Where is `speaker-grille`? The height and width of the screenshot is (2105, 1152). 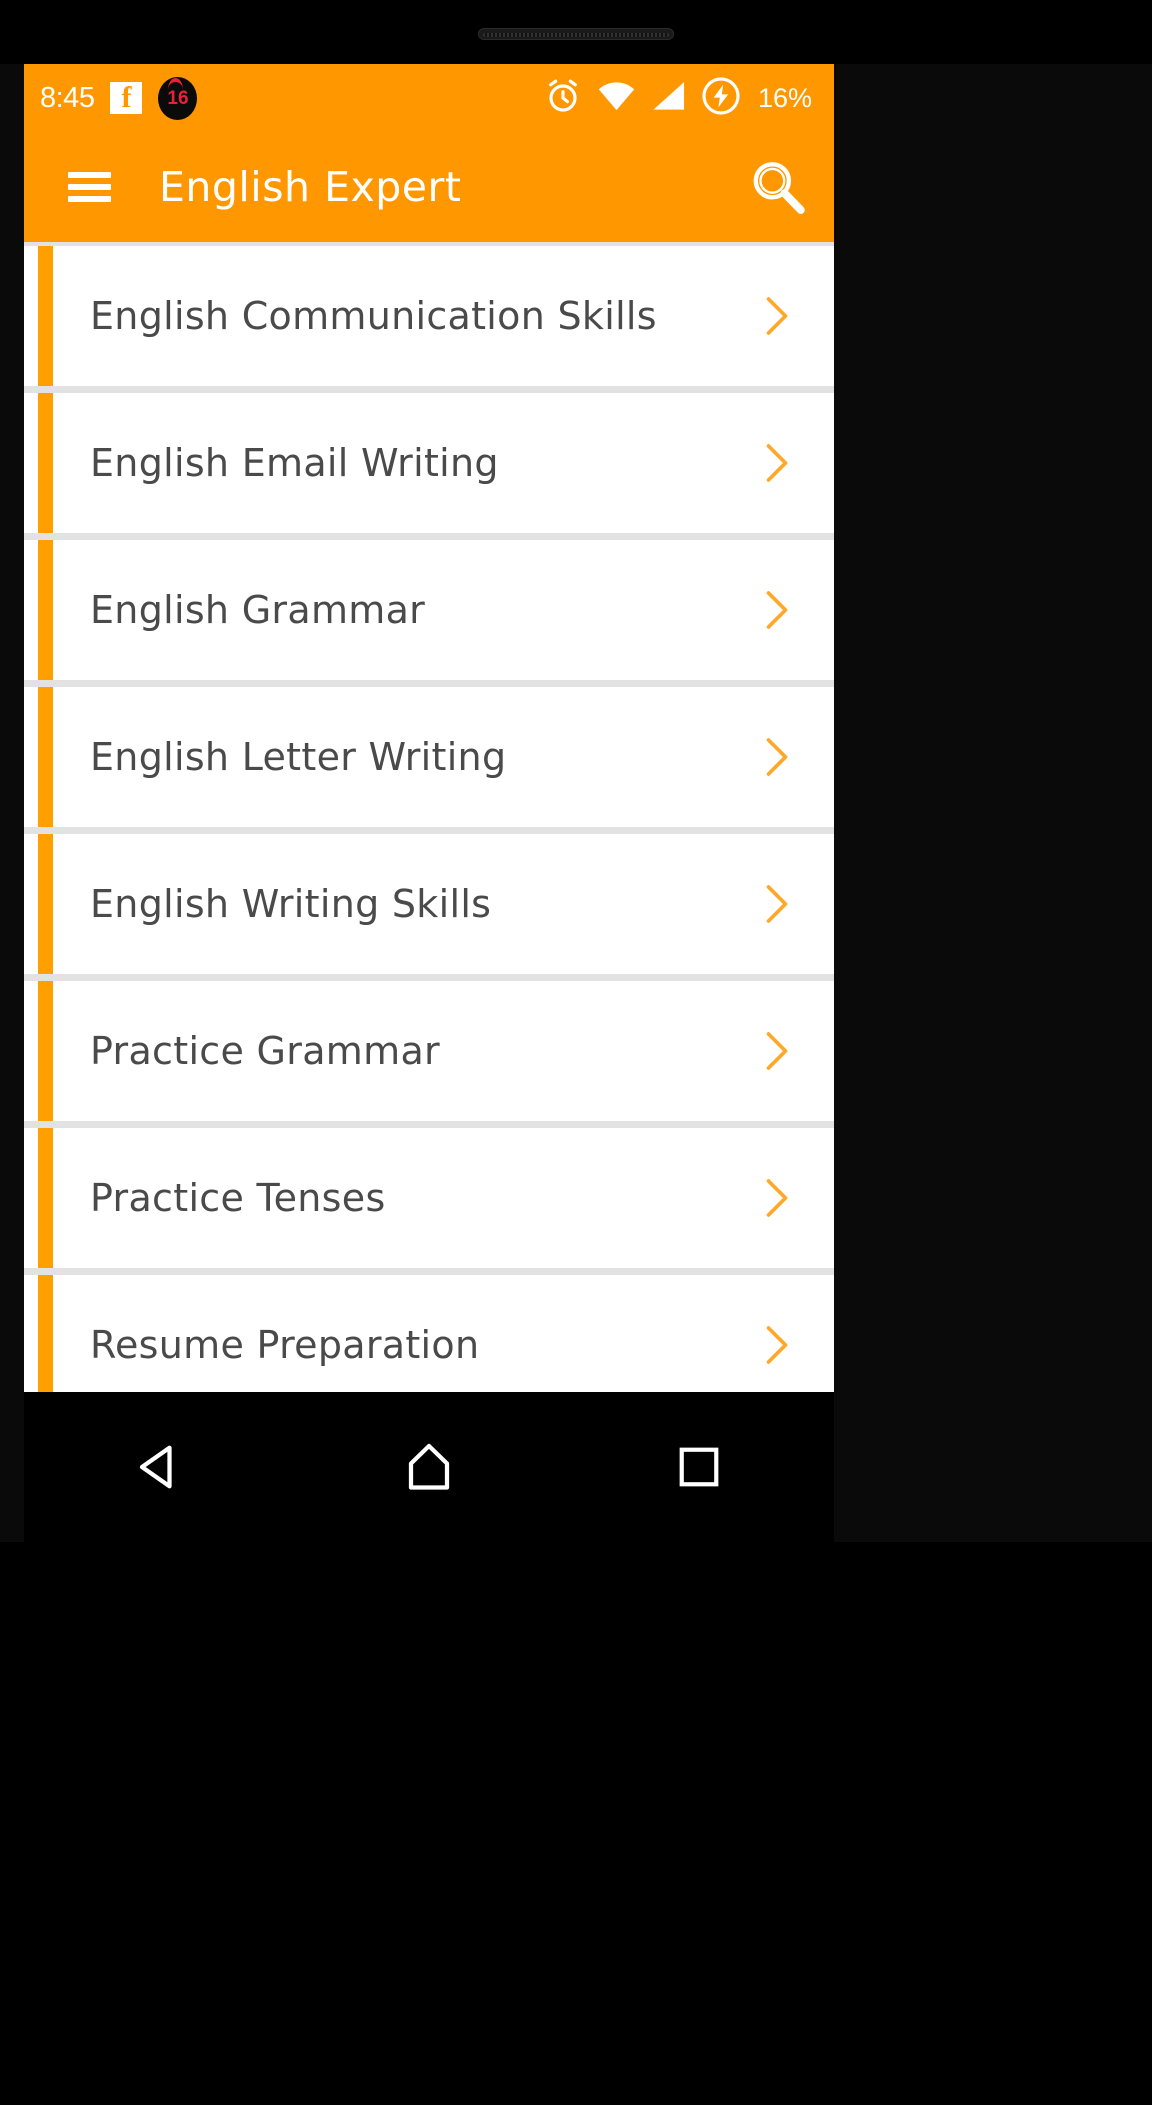
speaker-grille is located at coordinates (576, 34).